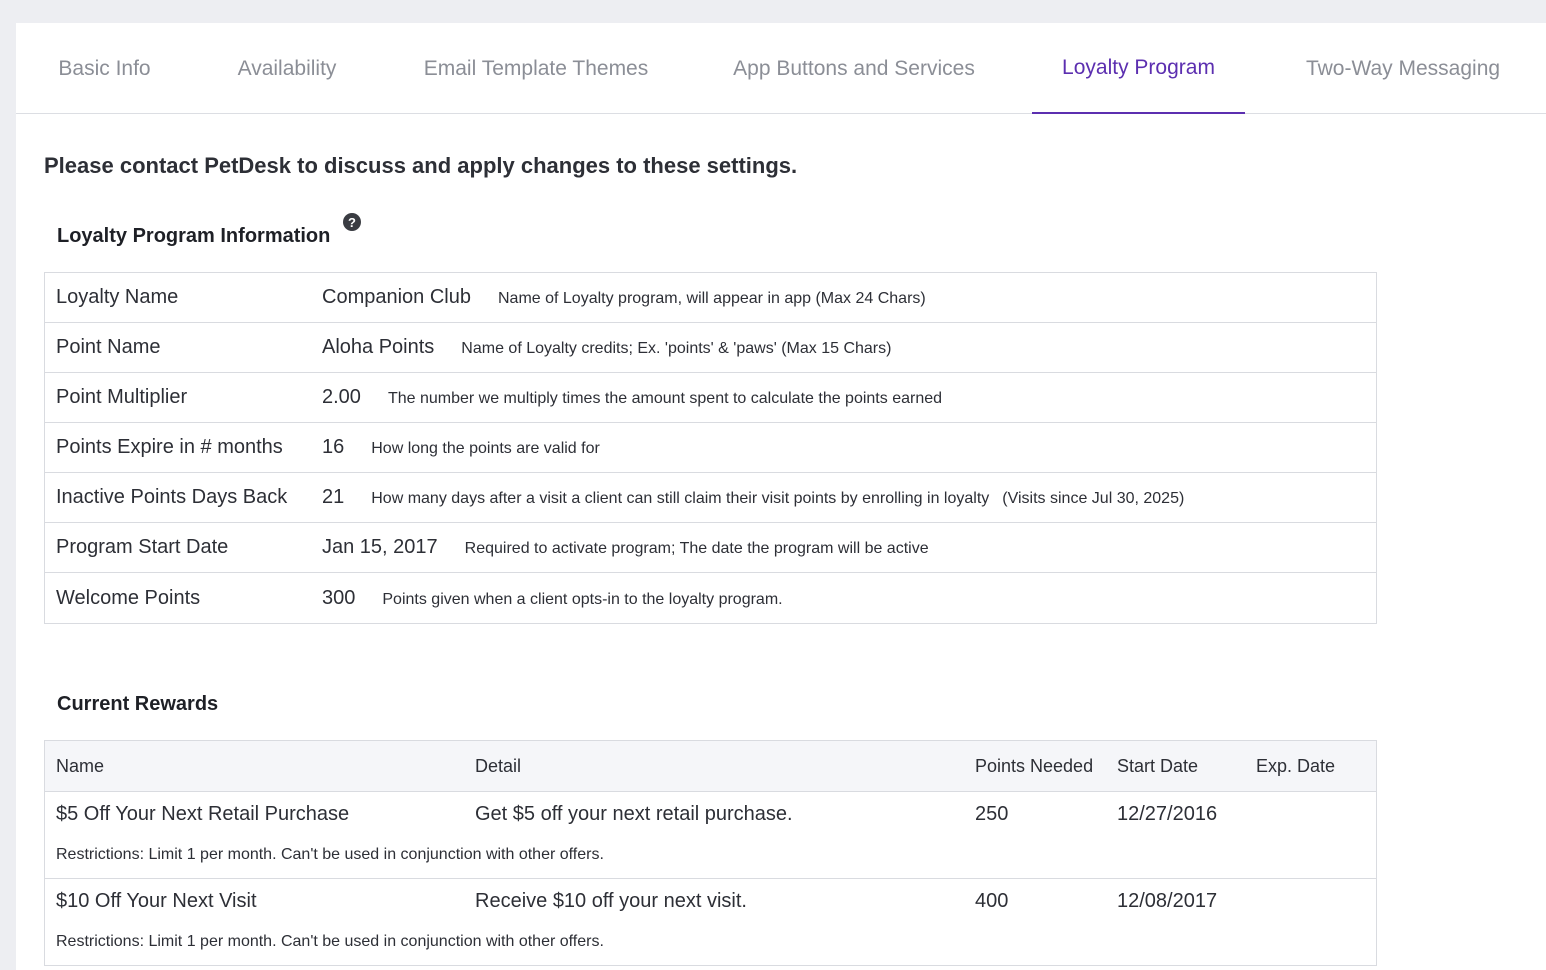 This screenshot has height=970, width=1546. What do you see at coordinates (1138, 68) in the screenshot?
I see `tab-loyalty-program: Loyalty Program` at bounding box center [1138, 68].